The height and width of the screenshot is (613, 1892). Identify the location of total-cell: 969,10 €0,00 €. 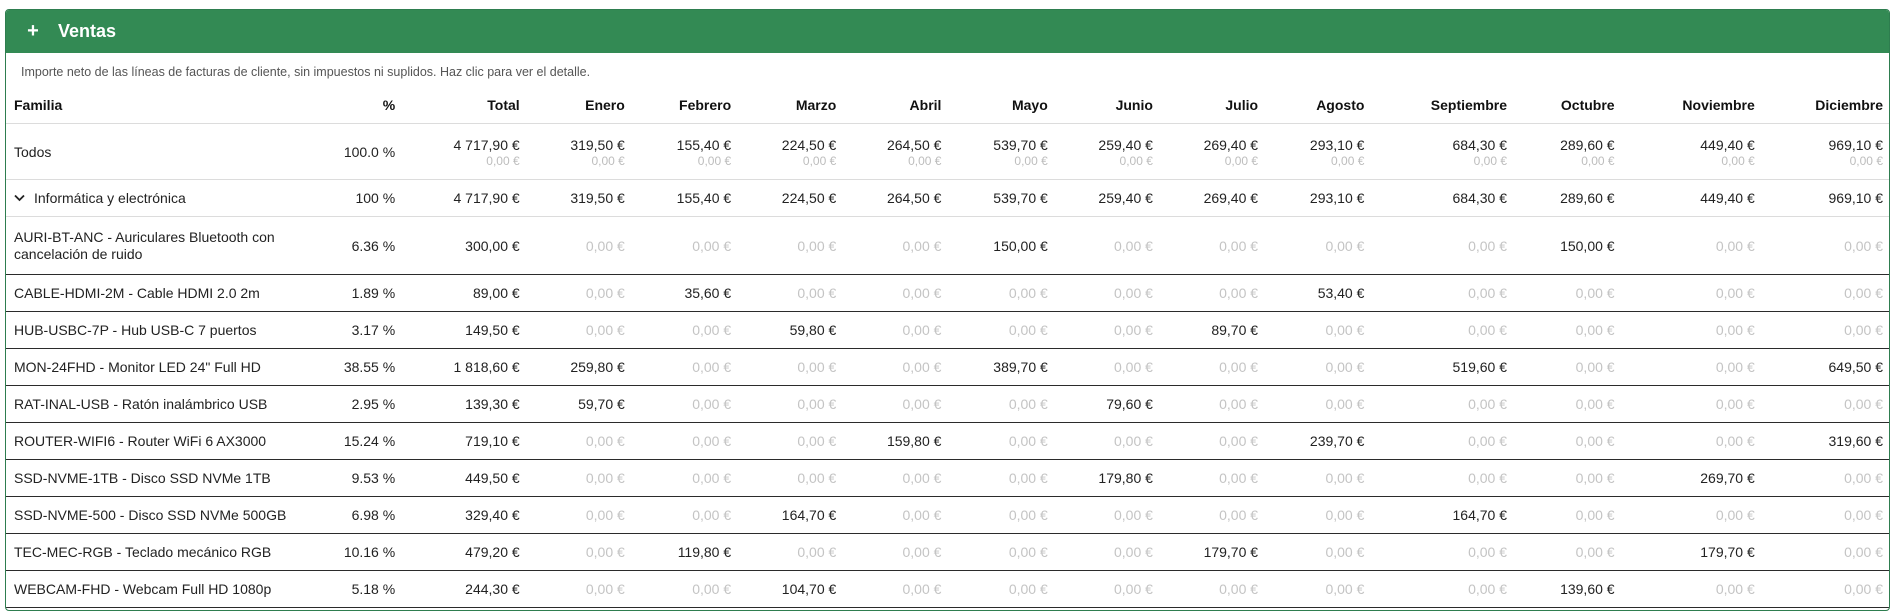
(1824, 151).